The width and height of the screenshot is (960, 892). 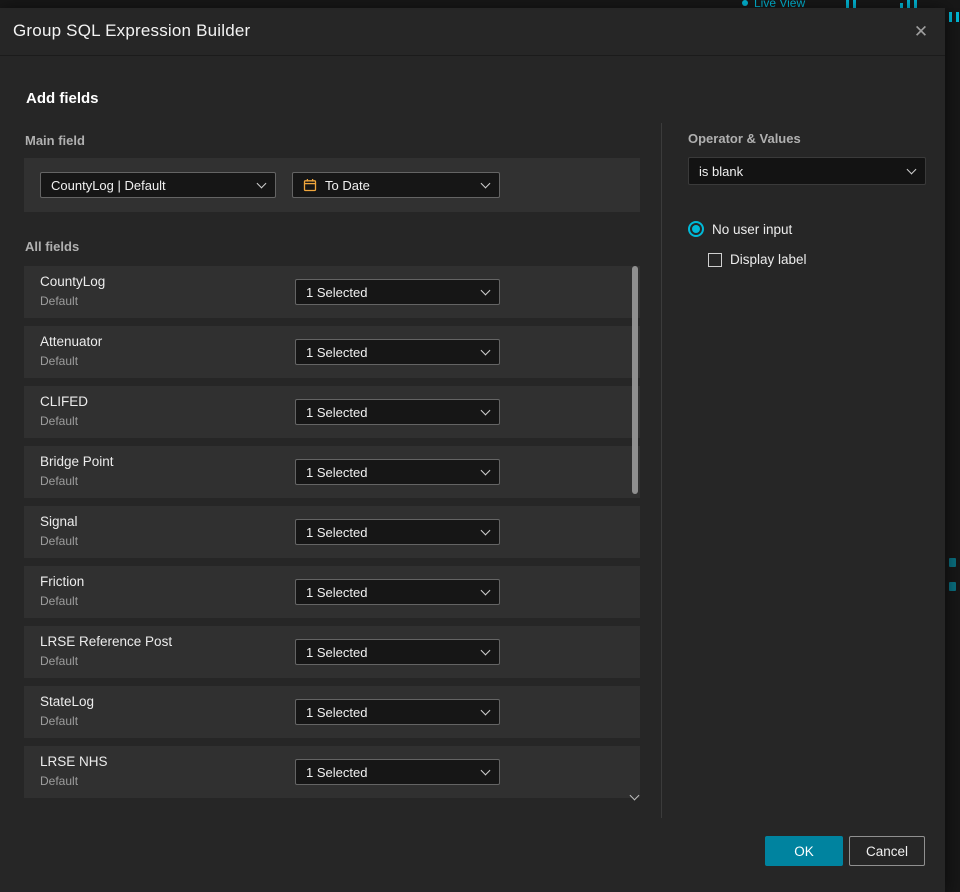 What do you see at coordinates (635, 380) in the screenshot?
I see `scrollbar-thumb` at bounding box center [635, 380].